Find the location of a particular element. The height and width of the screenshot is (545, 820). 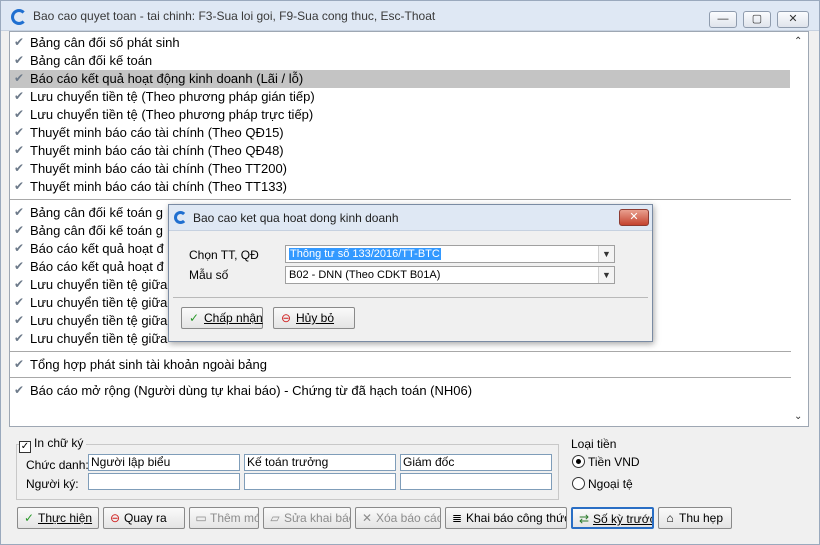

report-list-item-label: Tổng hợp phát sinh tài khoản ngoài bảng is located at coordinates (148, 364).